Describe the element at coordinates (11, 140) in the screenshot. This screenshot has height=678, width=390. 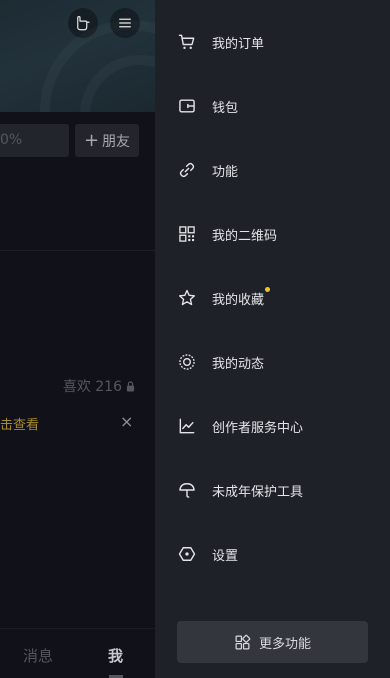
I see `edit-profile-fragment: 0%` at that location.